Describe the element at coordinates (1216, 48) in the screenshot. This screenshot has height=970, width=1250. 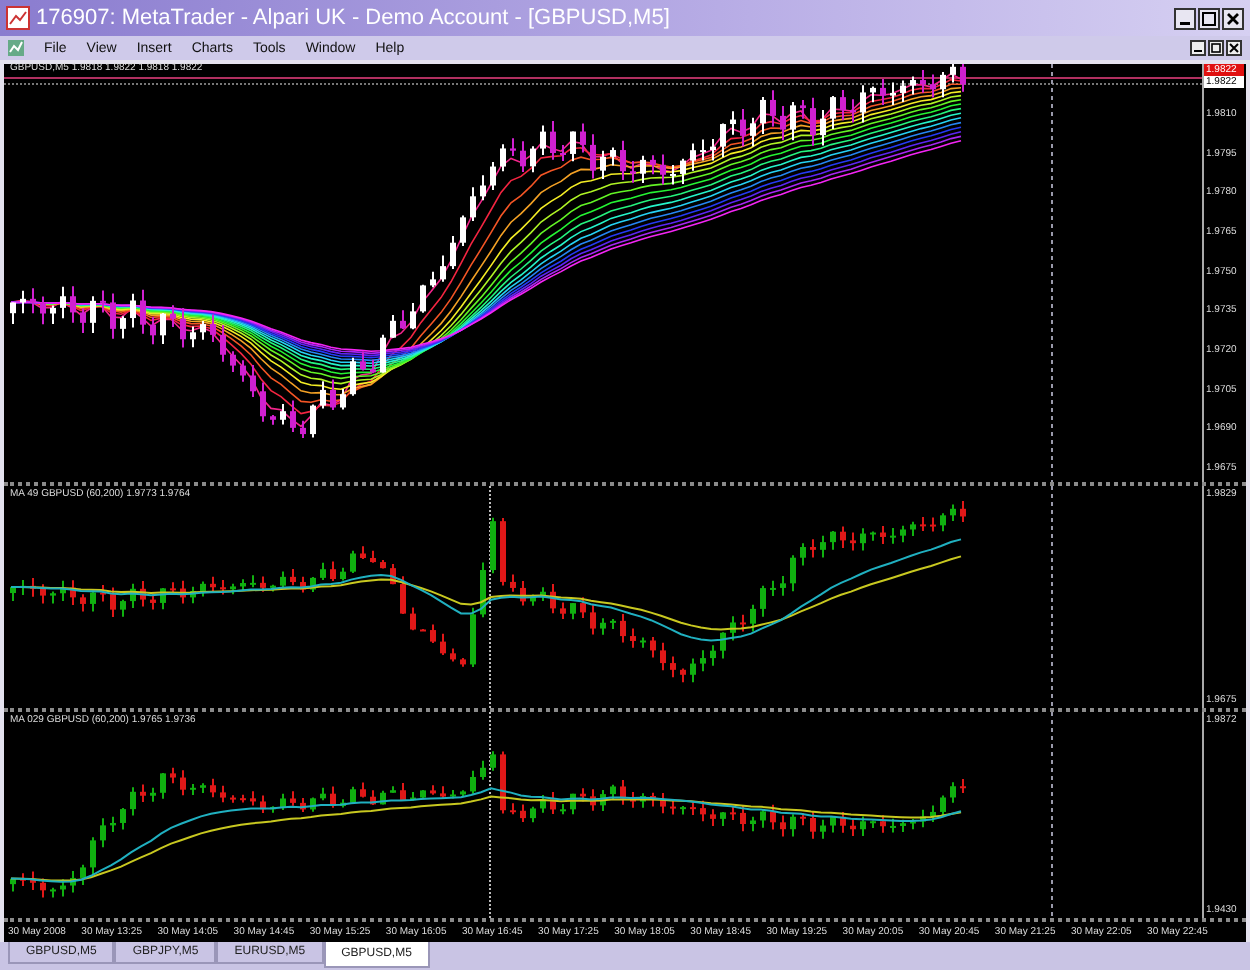
I see `restore-icon` at that location.